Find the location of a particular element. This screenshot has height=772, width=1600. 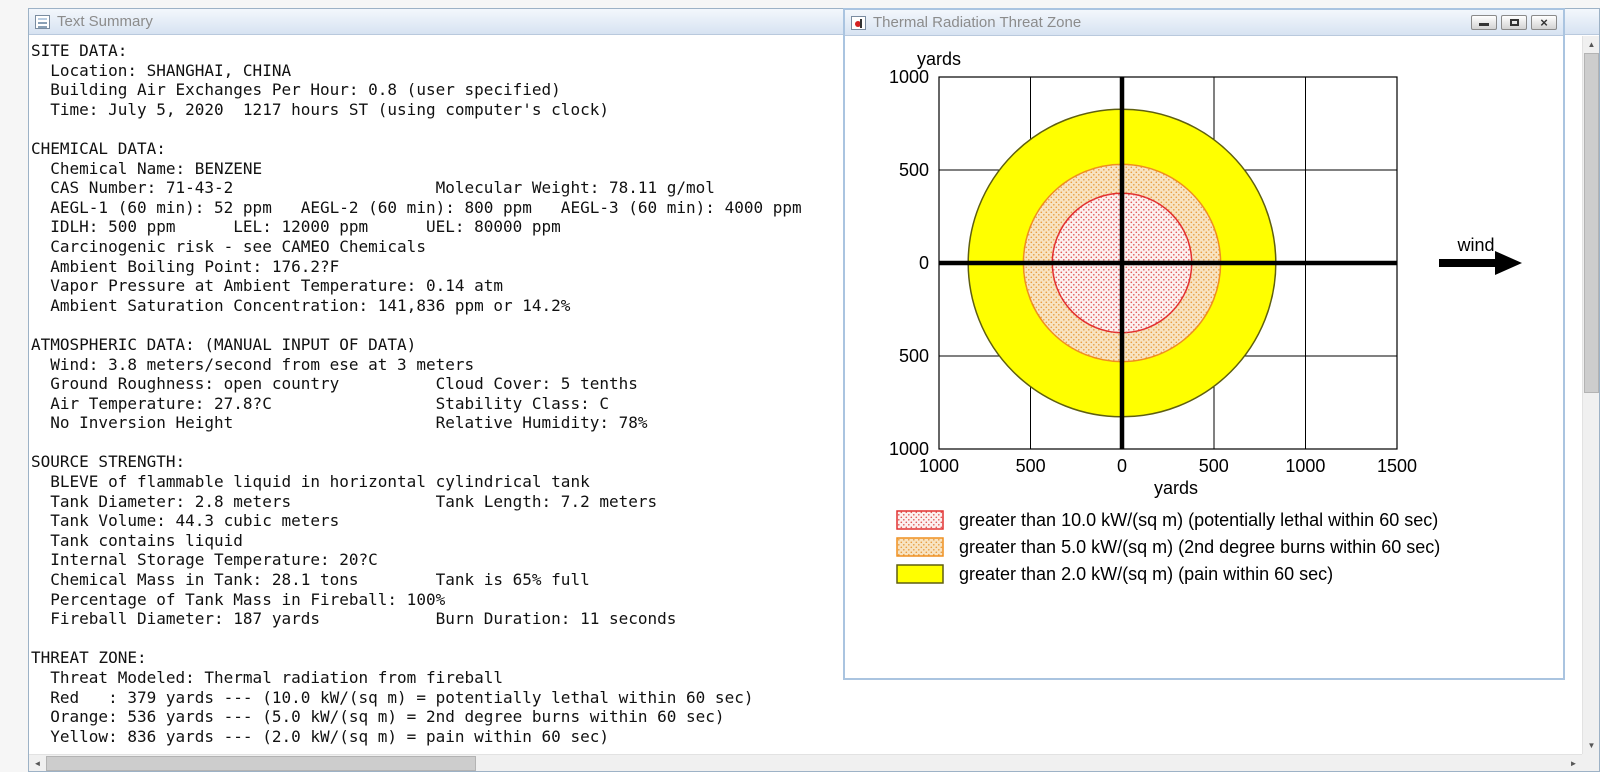

threat-zone-titlebar: Thermal Radiation Threat Zone × is located at coordinates (1204, 23).